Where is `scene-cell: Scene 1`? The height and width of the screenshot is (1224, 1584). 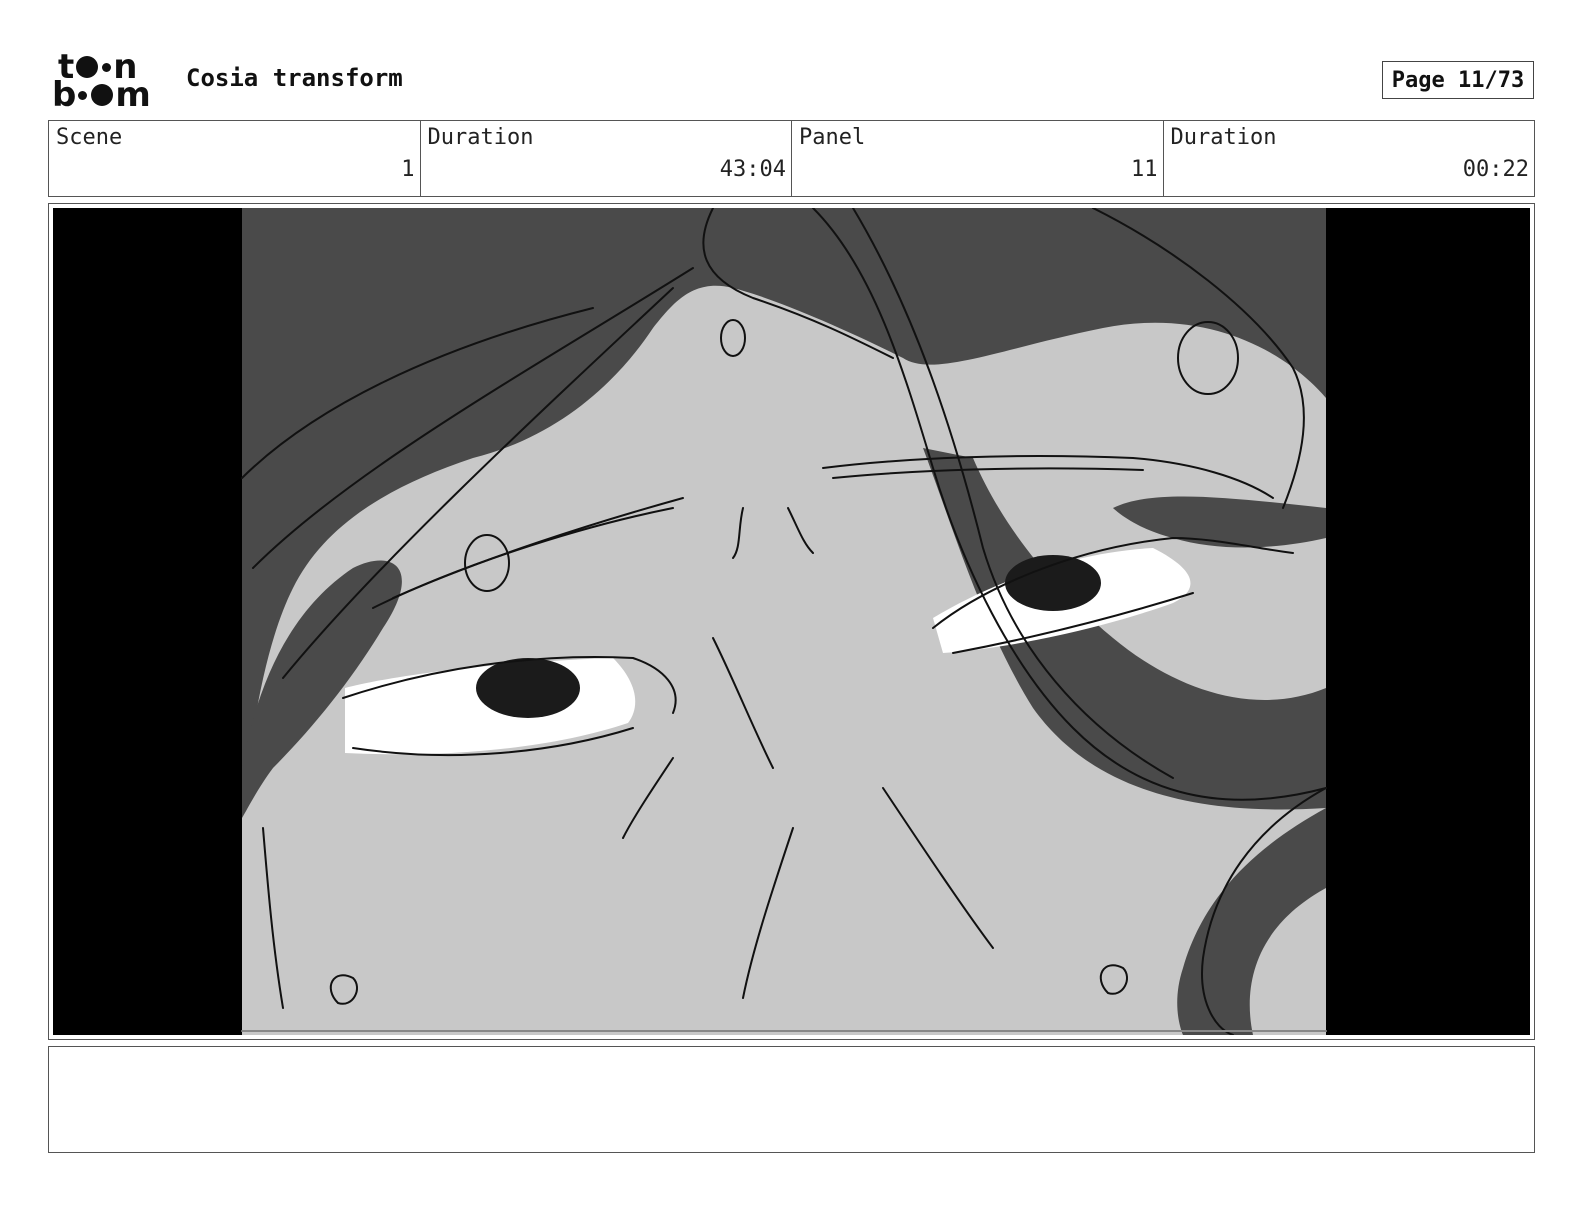
scene-cell: Scene 1 is located at coordinates (235, 158).